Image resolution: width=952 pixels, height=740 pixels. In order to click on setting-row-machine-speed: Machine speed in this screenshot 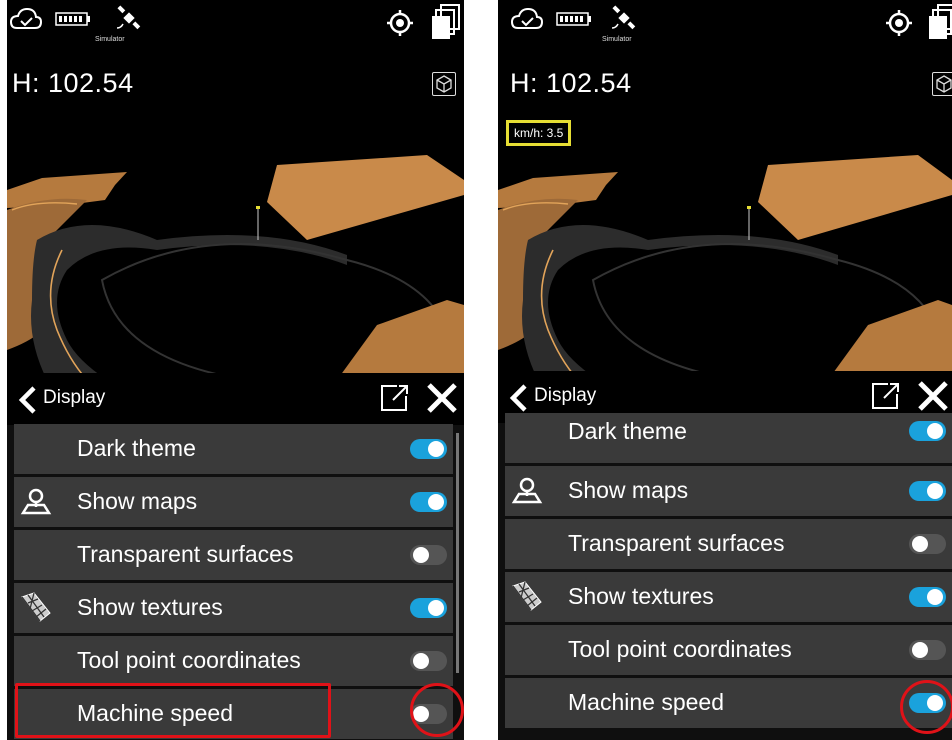, I will do `click(728, 703)`.